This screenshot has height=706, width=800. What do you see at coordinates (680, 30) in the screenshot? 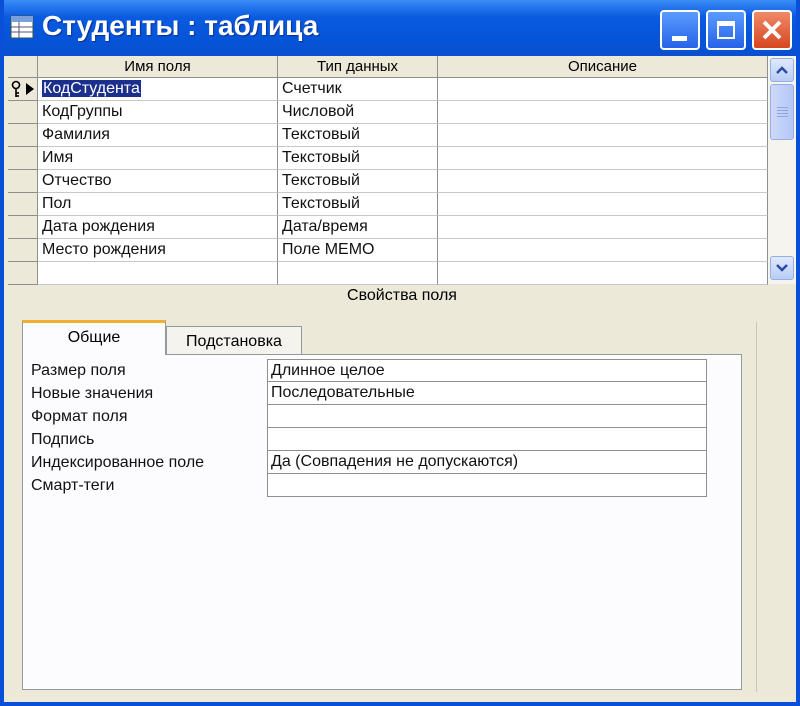
I see `minimize-button` at bounding box center [680, 30].